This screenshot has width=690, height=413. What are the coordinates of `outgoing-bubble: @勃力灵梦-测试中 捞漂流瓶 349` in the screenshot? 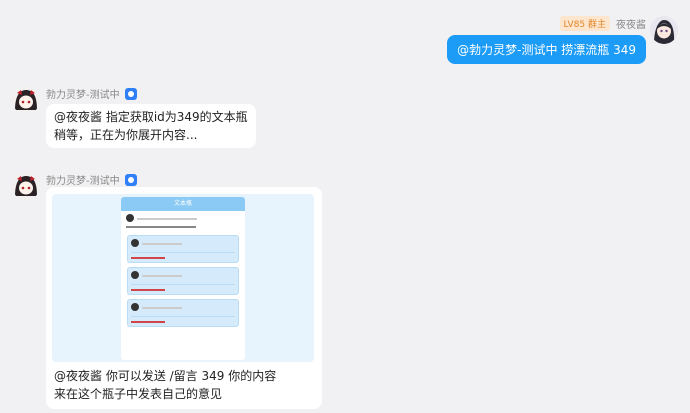 It's located at (546, 49).